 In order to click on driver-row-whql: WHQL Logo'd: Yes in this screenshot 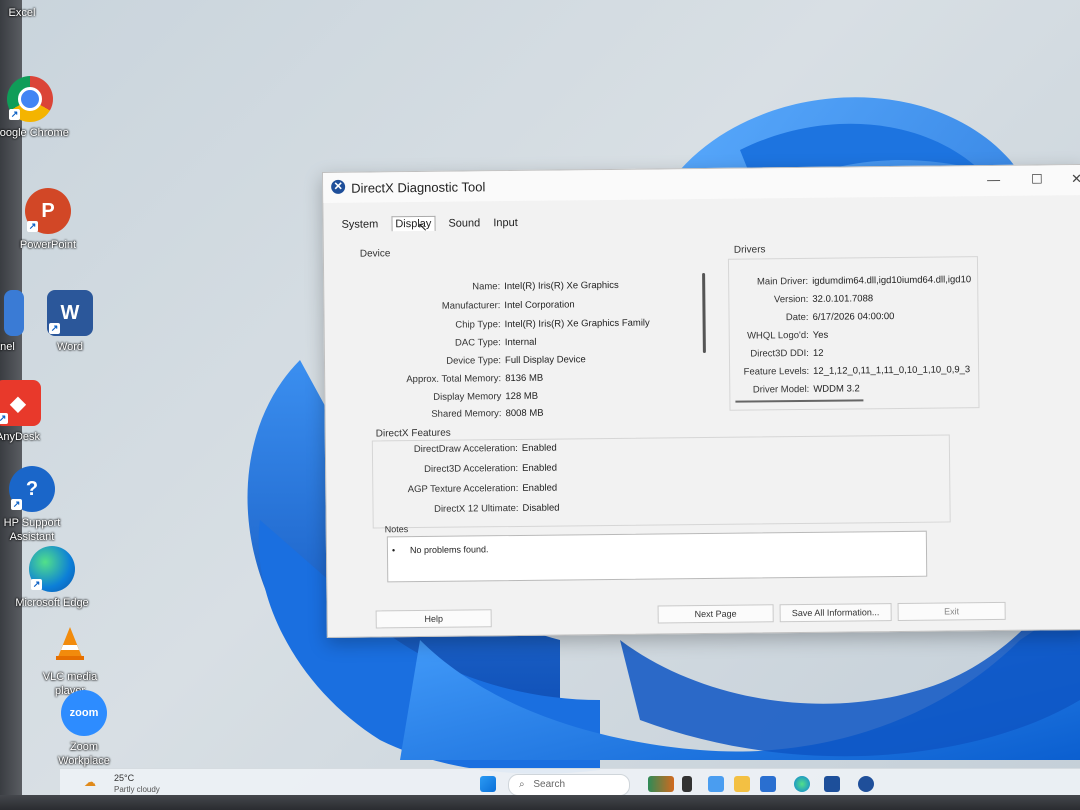, I will do `click(776, 335)`.